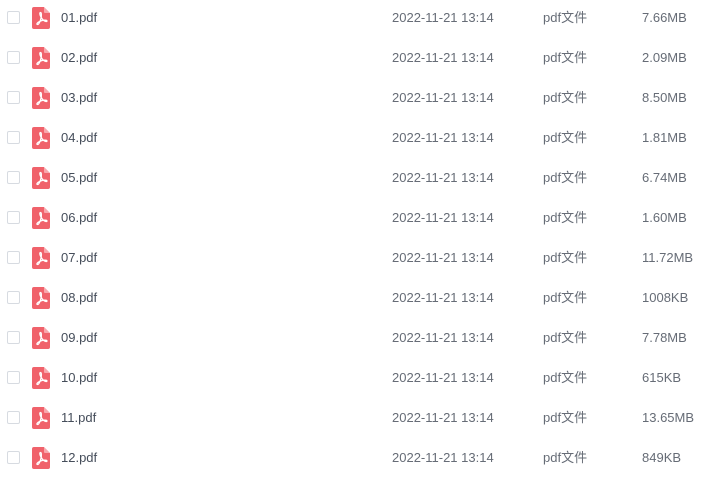 The width and height of the screenshot is (708, 478). Describe the element at coordinates (664, 177) in the screenshot. I see `file-size: 6.74MB` at that location.